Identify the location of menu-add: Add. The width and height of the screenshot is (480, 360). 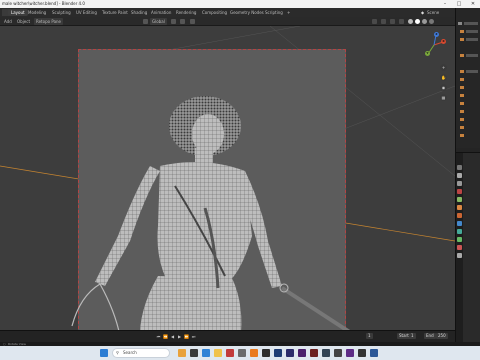
(8, 21).